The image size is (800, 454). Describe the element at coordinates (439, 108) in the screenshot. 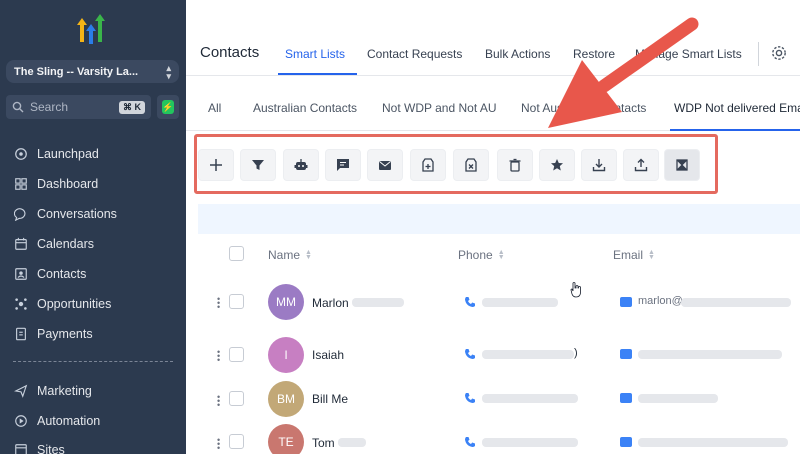

I see `smart-tab-not-wdp-not-au: Not WDP and Not AU` at that location.